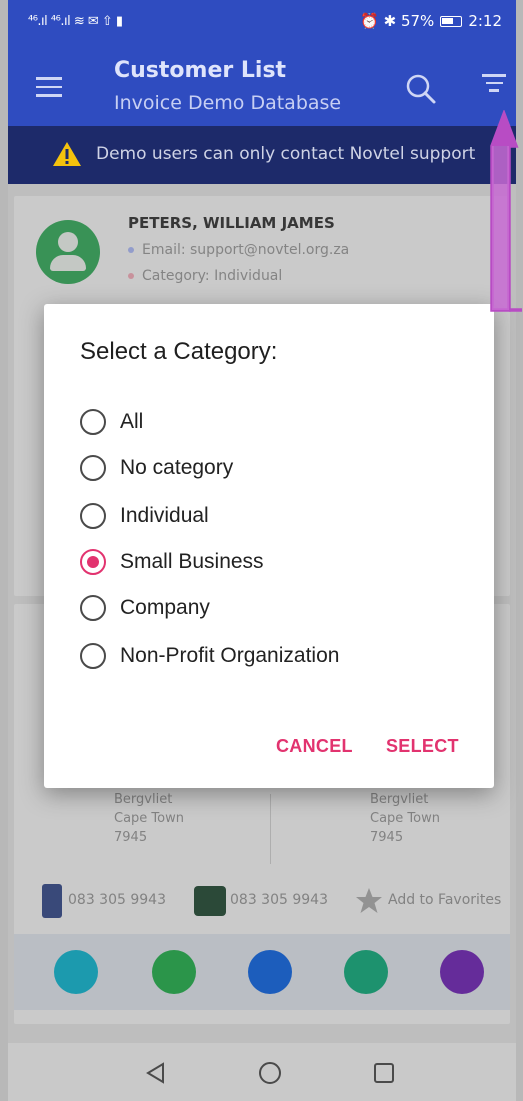  I want to click on hamburger-icon, so click(49, 87).